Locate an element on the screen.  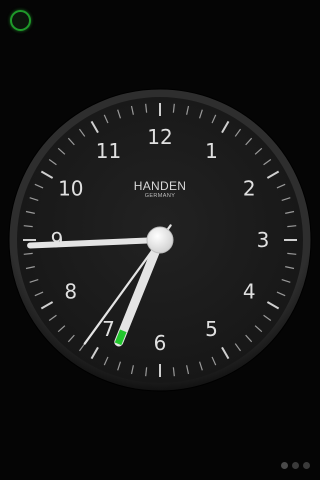
numeral-9: 9 is located at coordinates (57, 240).